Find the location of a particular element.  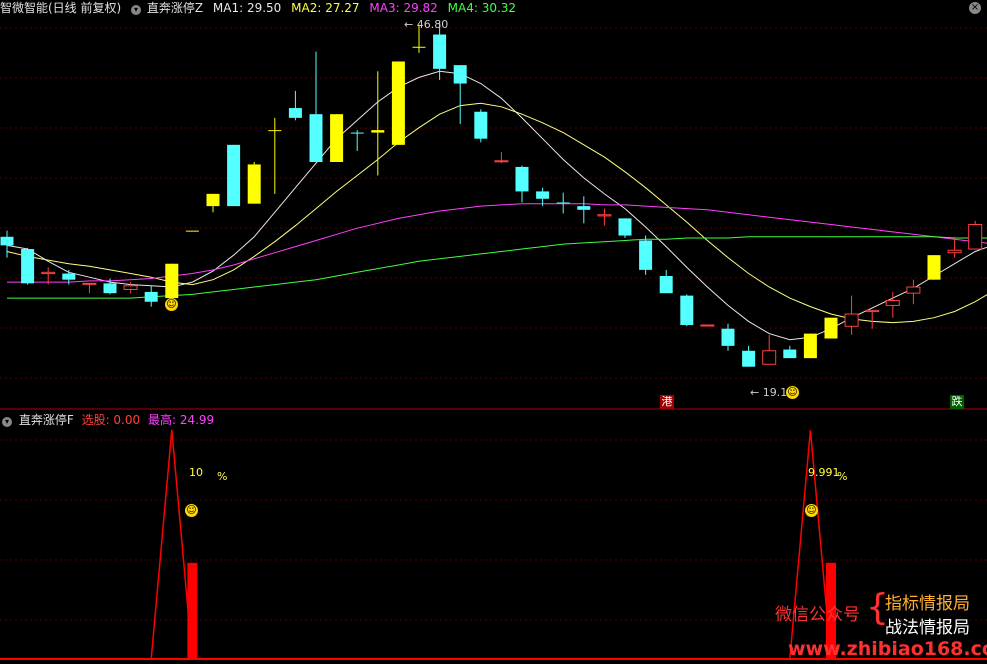

stock-title: 智微智能(日线 前复权) is located at coordinates (60, 8).